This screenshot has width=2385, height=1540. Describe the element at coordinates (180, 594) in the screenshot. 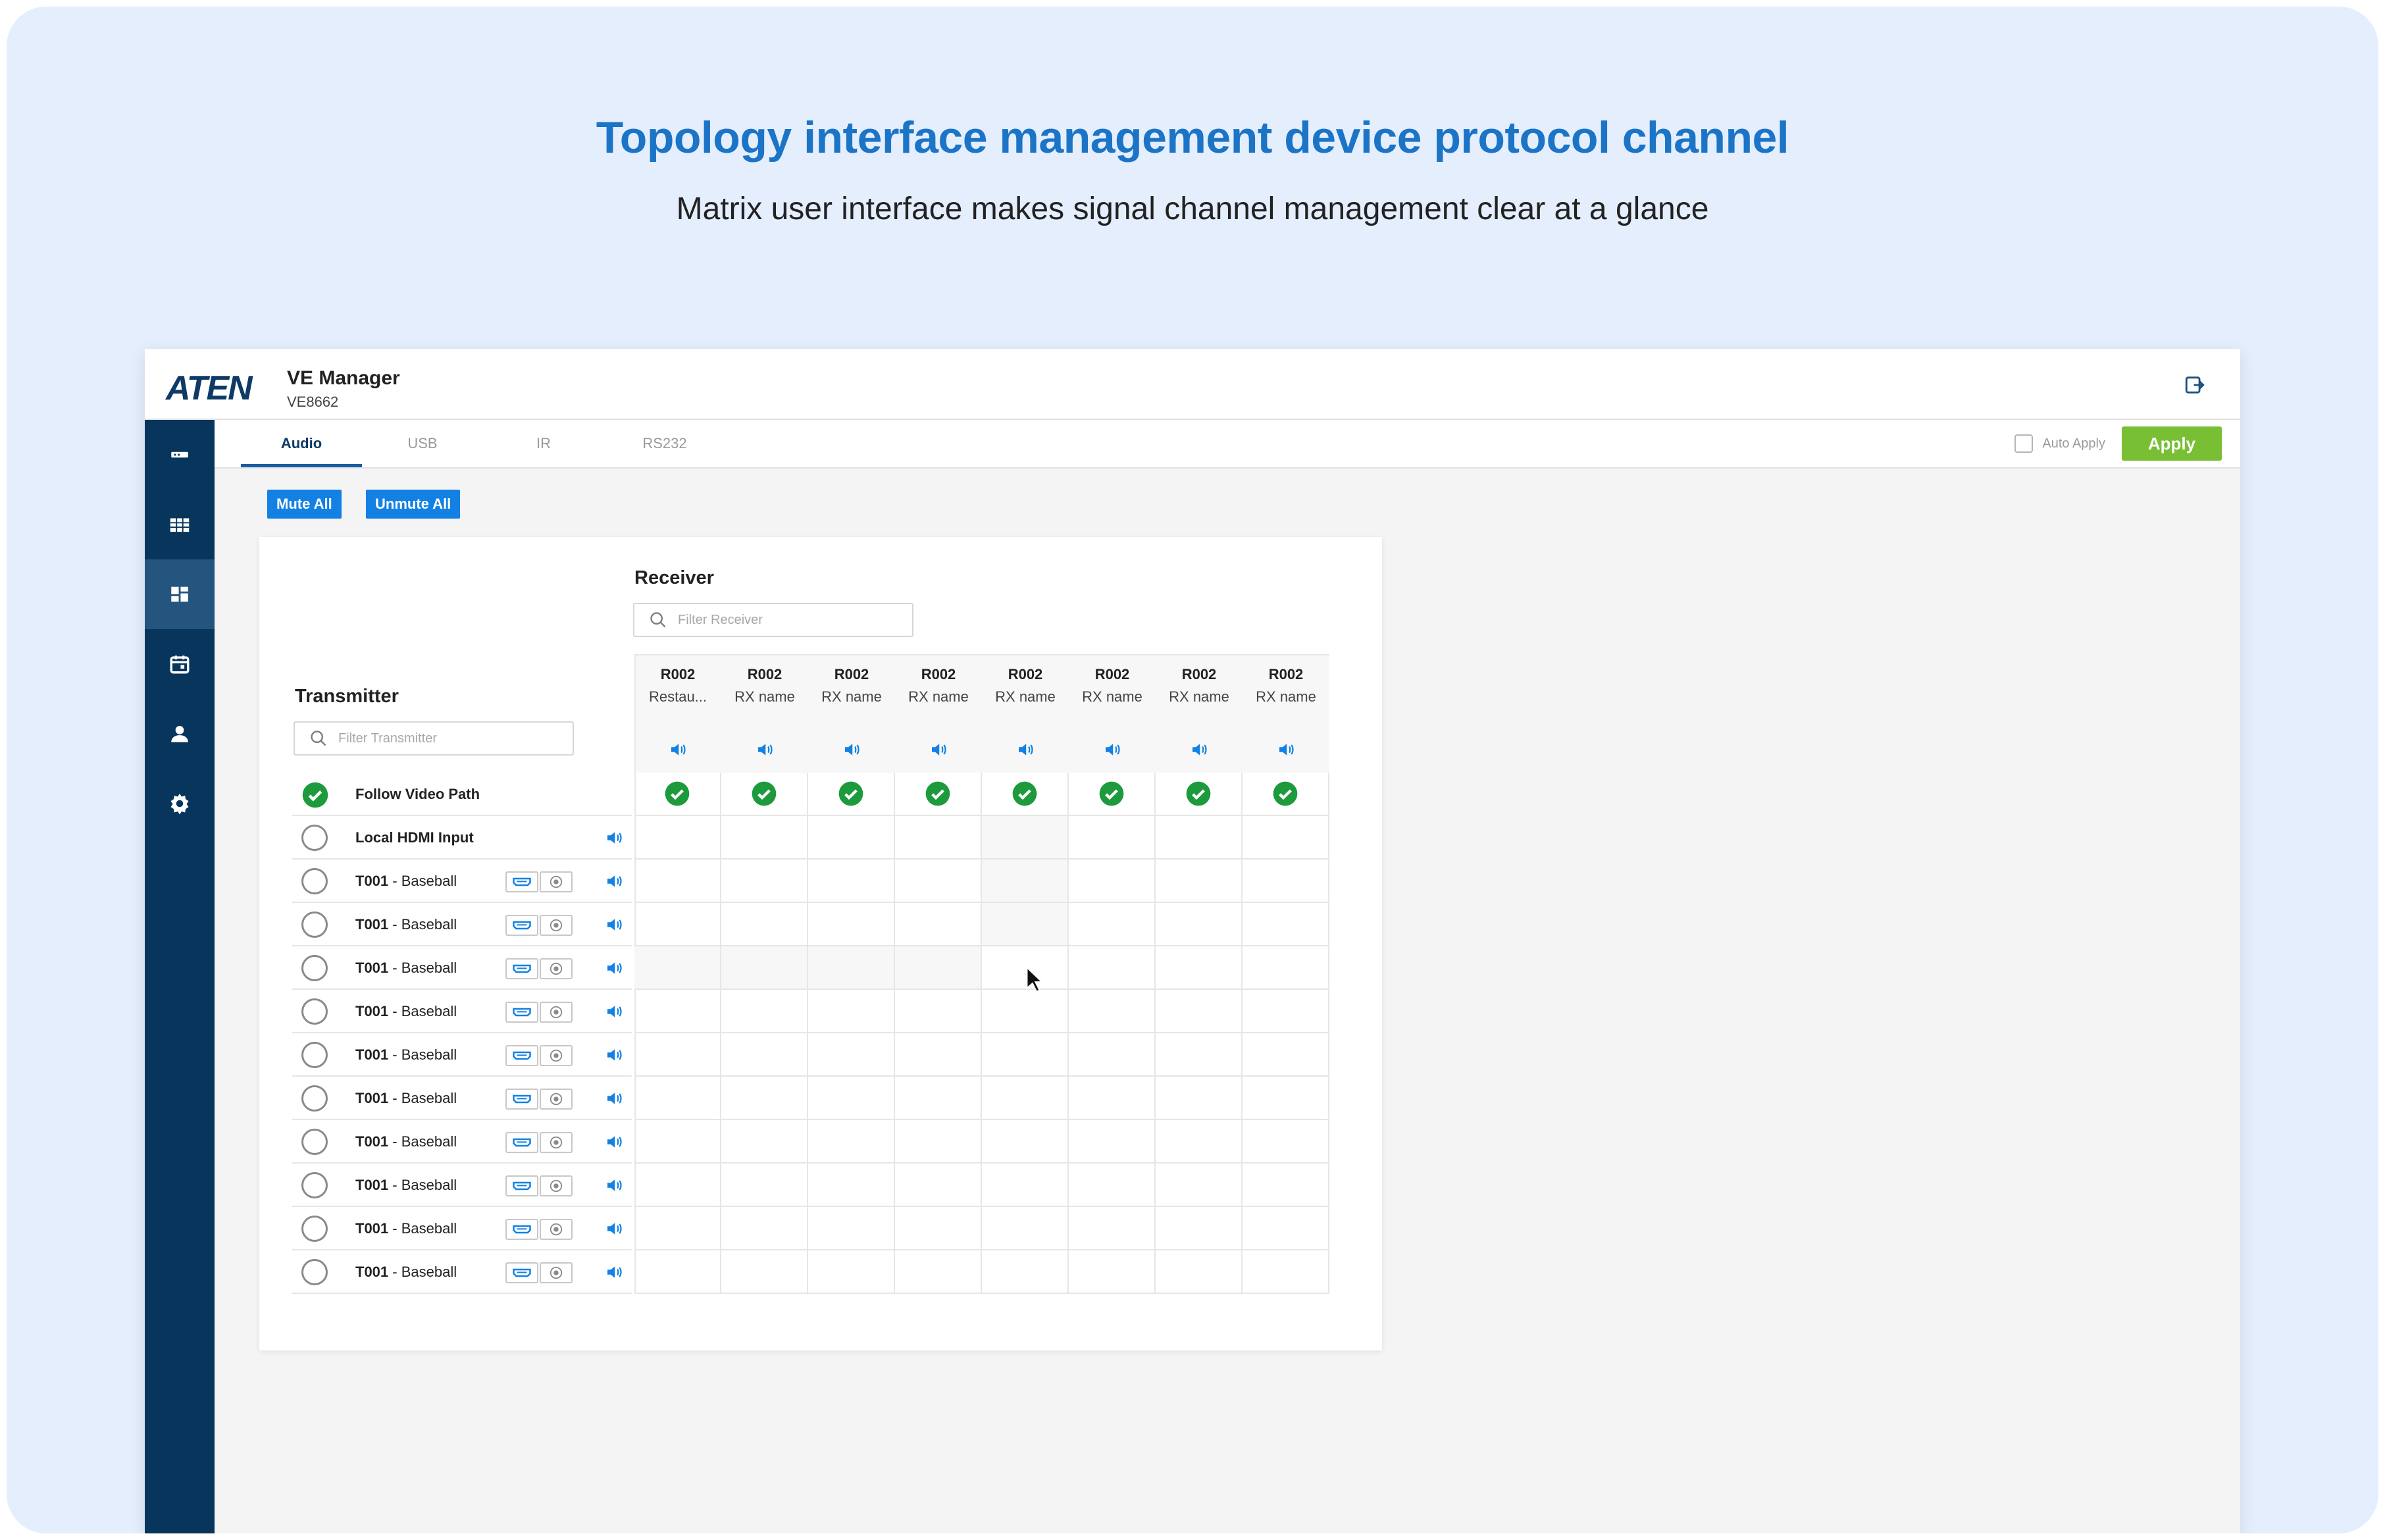

I see `sidebar-item-matrix` at that location.